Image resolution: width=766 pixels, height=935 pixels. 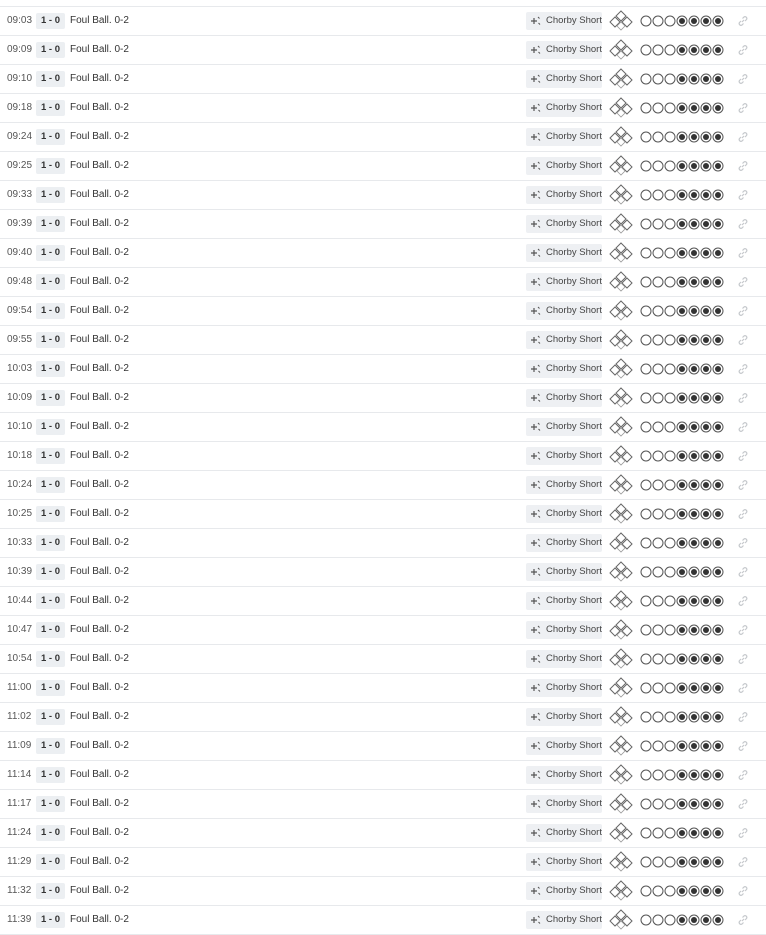 I want to click on event-time: 09:48, so click(x=20, y=281).